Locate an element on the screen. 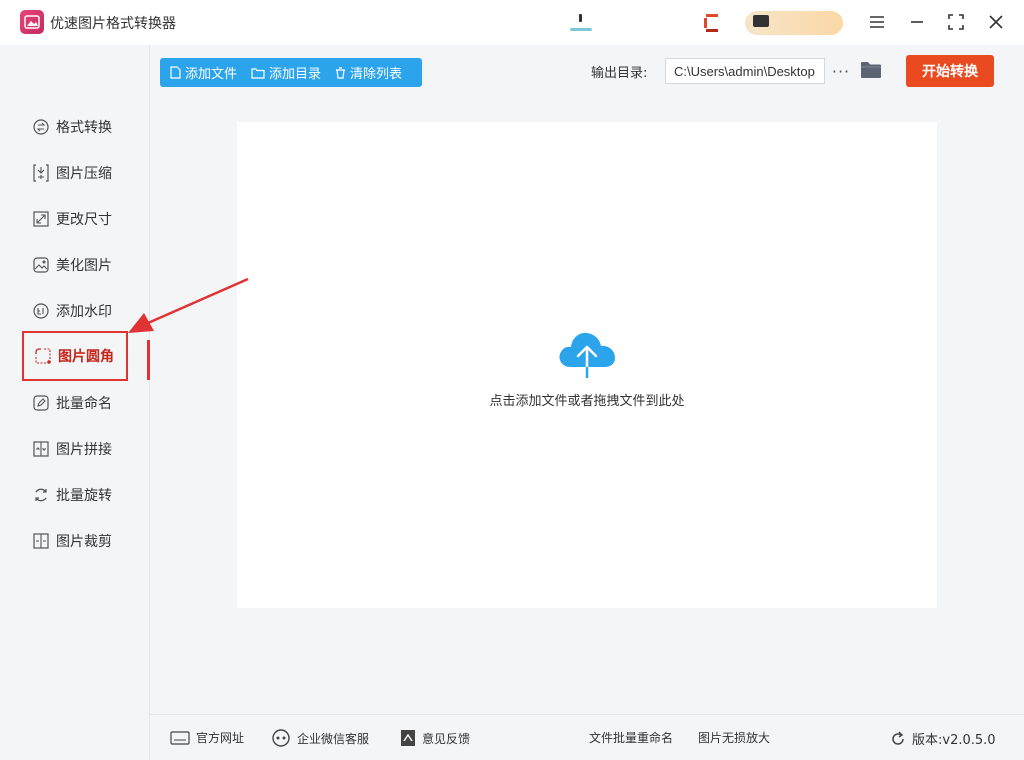 This screenshot has width=1024, height=760. batch-rename-link: 文件批量重命名 is located at coordinates (631, 737).